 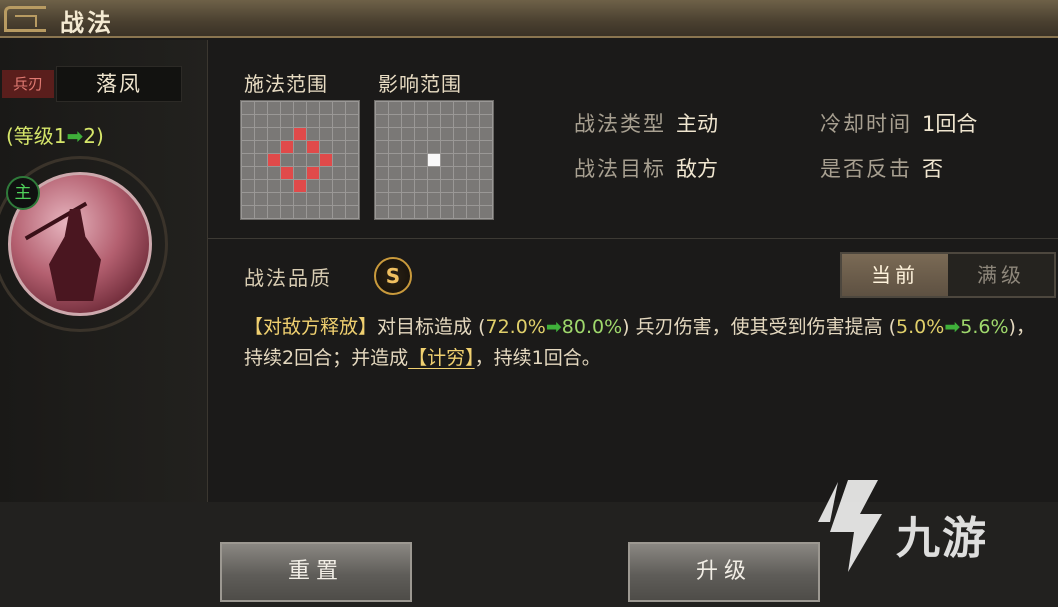 What do you see at coordinates (316, 572) in the screenshot?
I see `reset-button: 重置` at bounding box center [316, 572].